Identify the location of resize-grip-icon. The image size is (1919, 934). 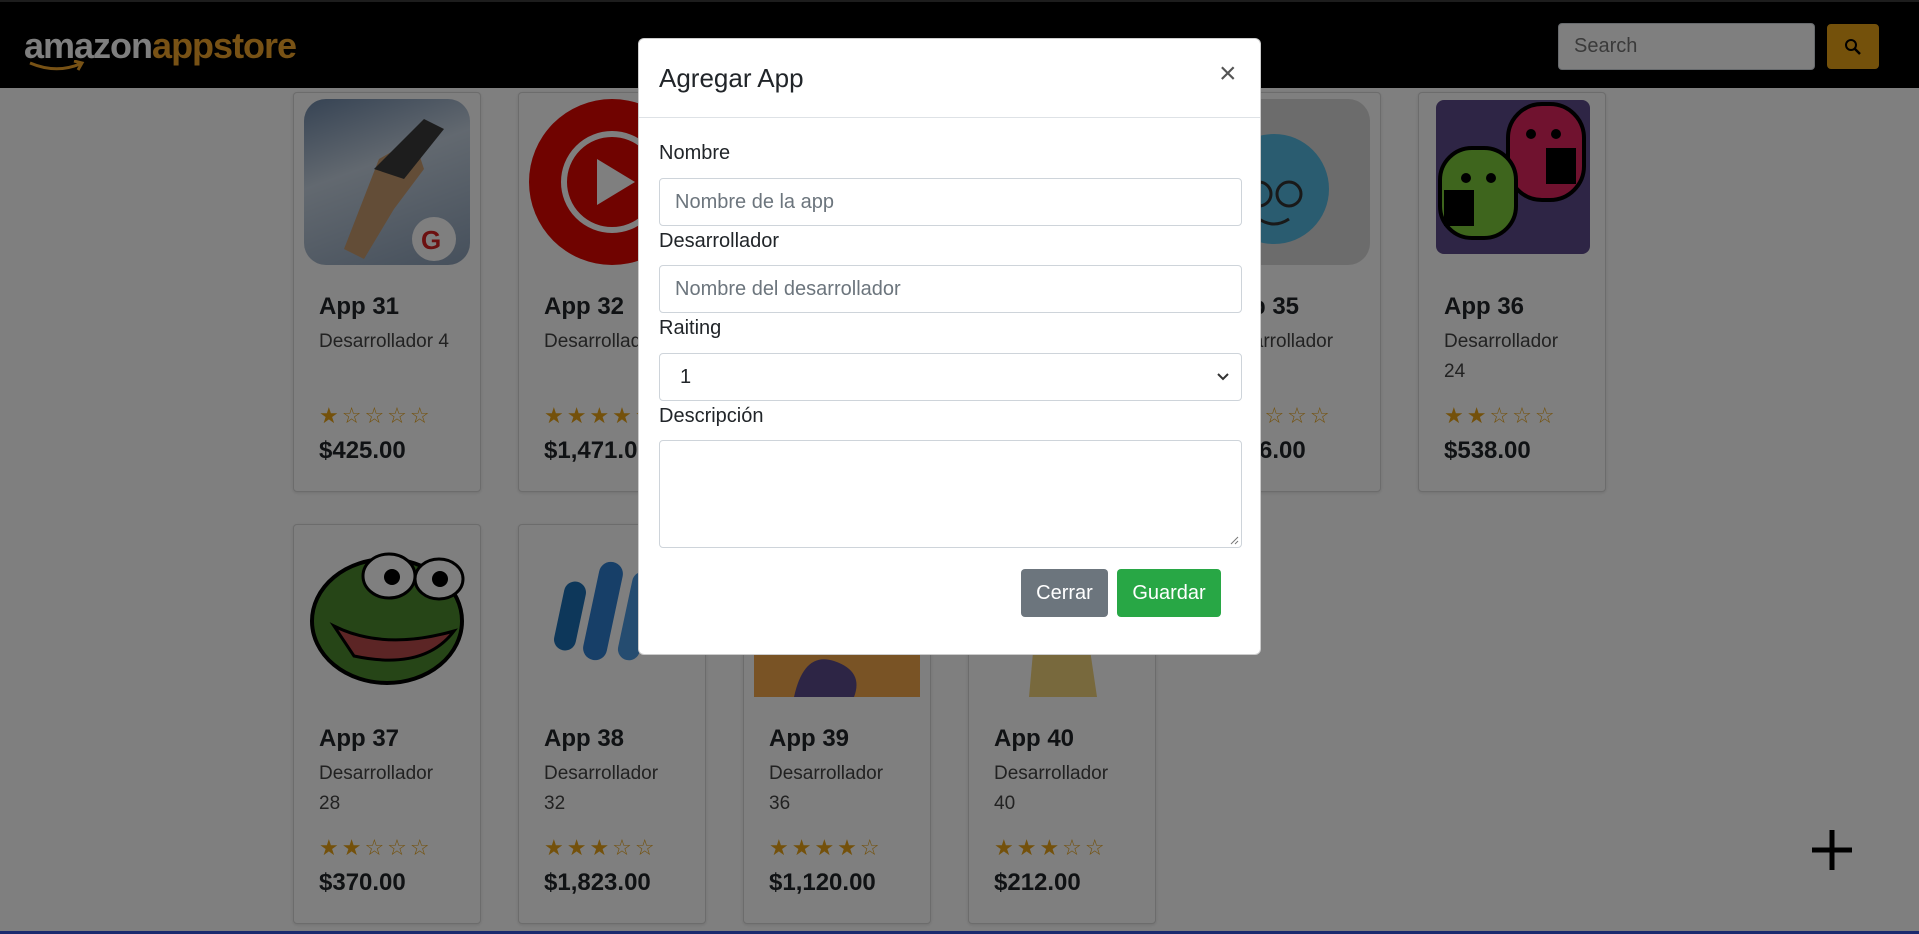
(1234, 540).